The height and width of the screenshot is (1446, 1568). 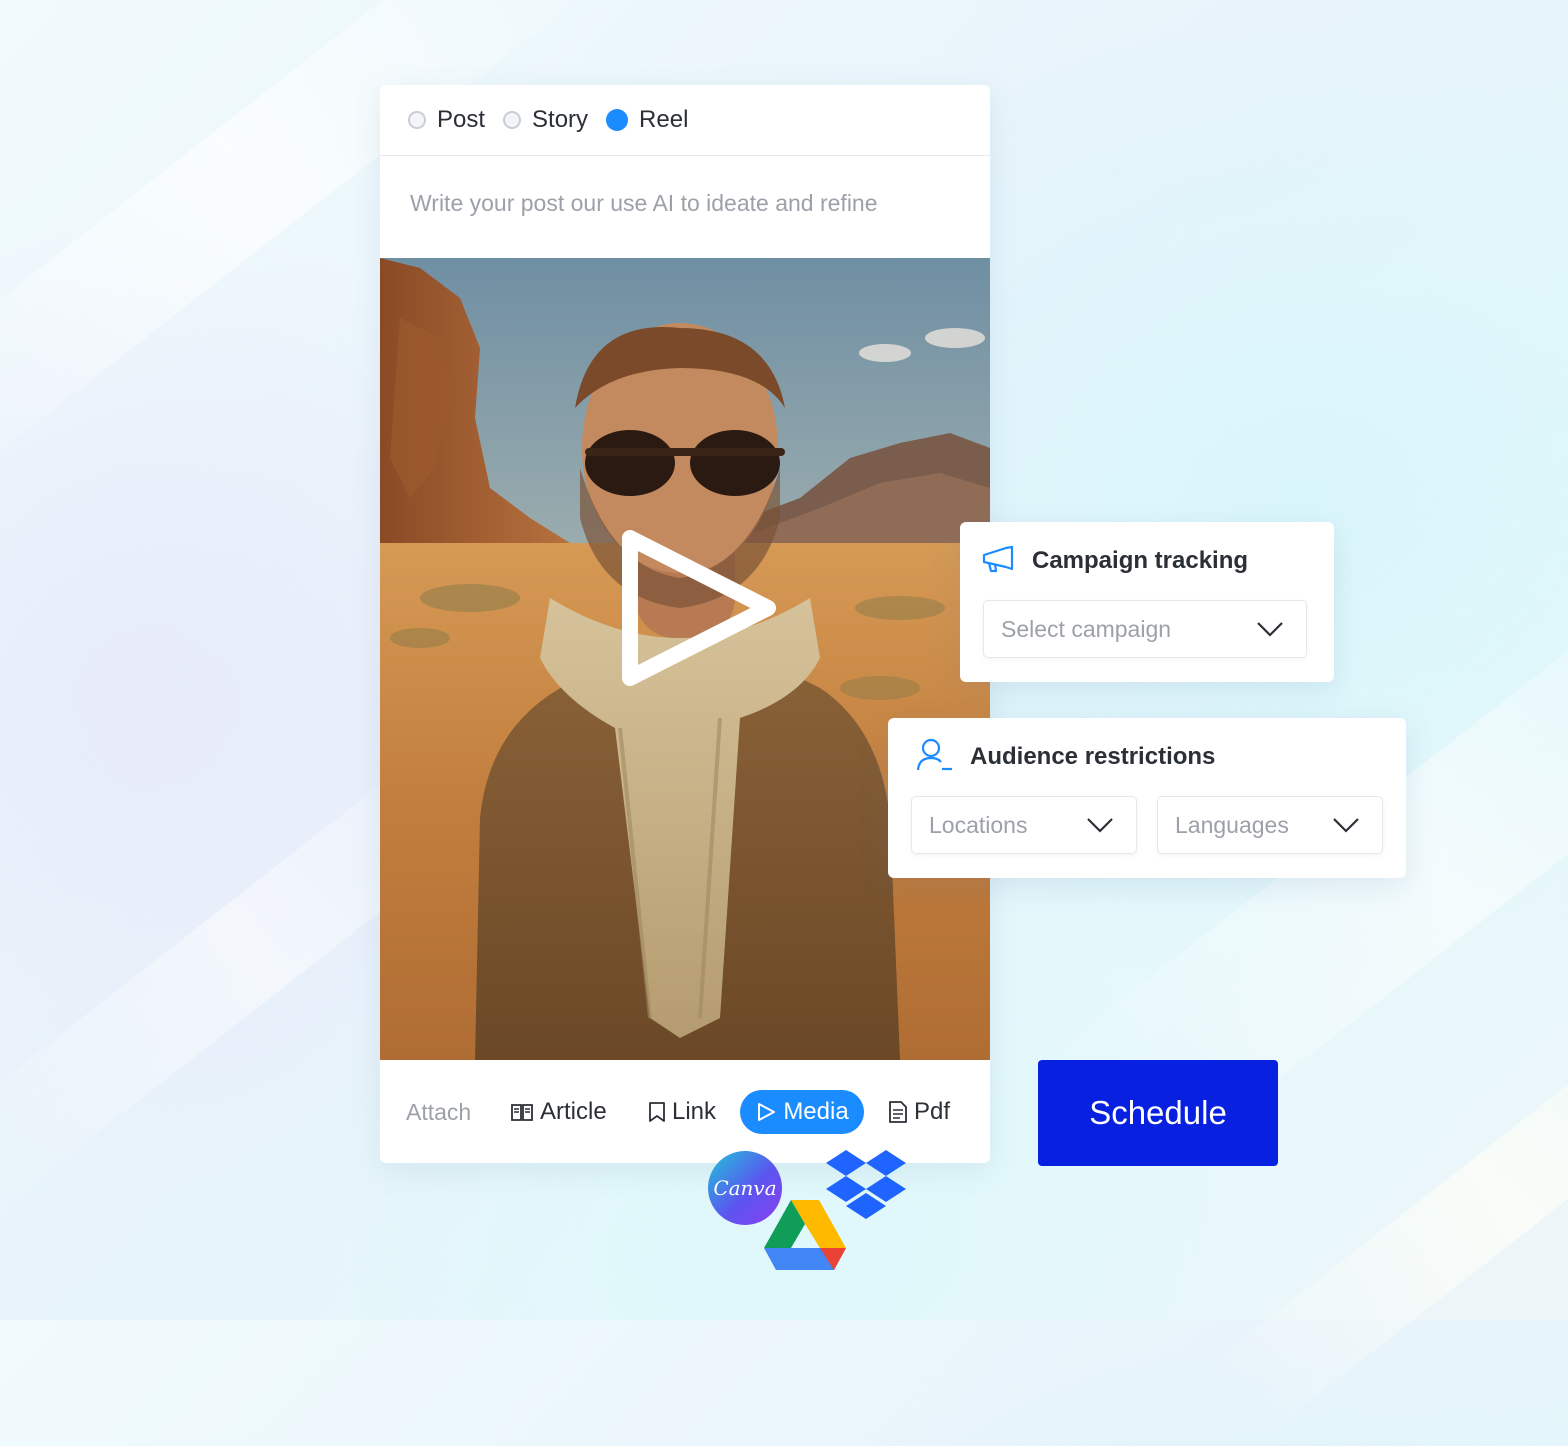 I want to click on megaphone-icon, so click(x=998, y=559).